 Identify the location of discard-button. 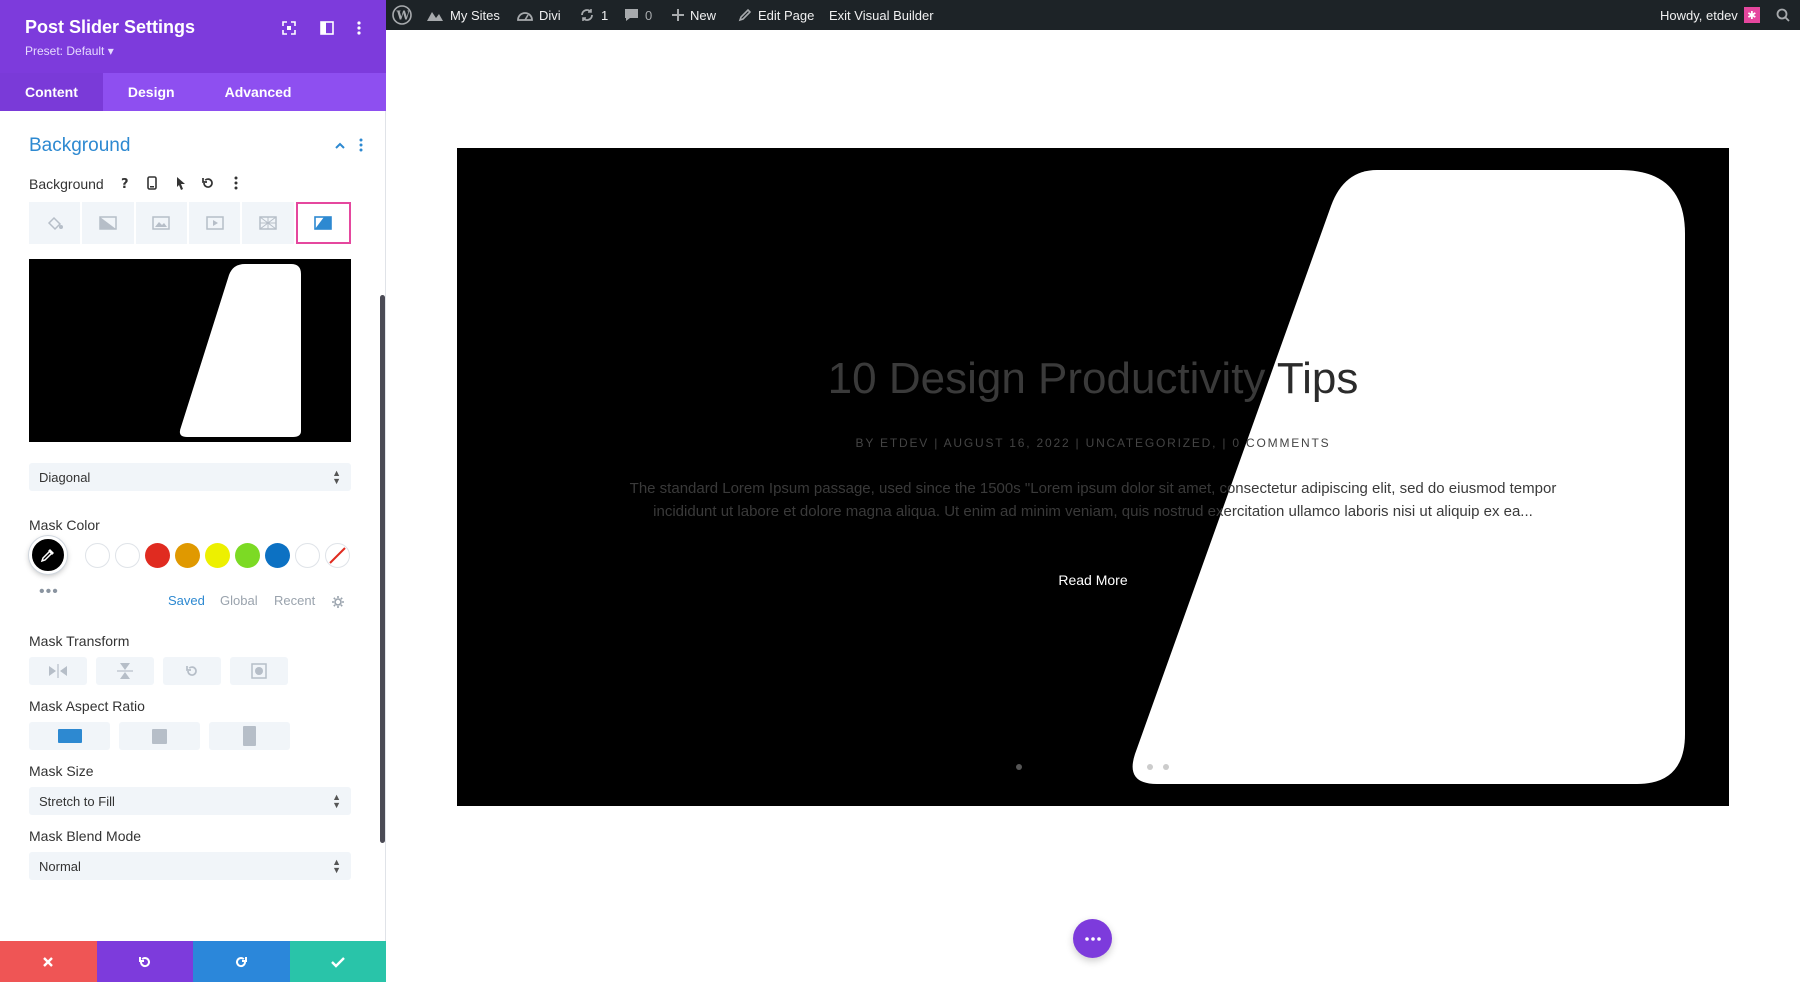
(48, 961).